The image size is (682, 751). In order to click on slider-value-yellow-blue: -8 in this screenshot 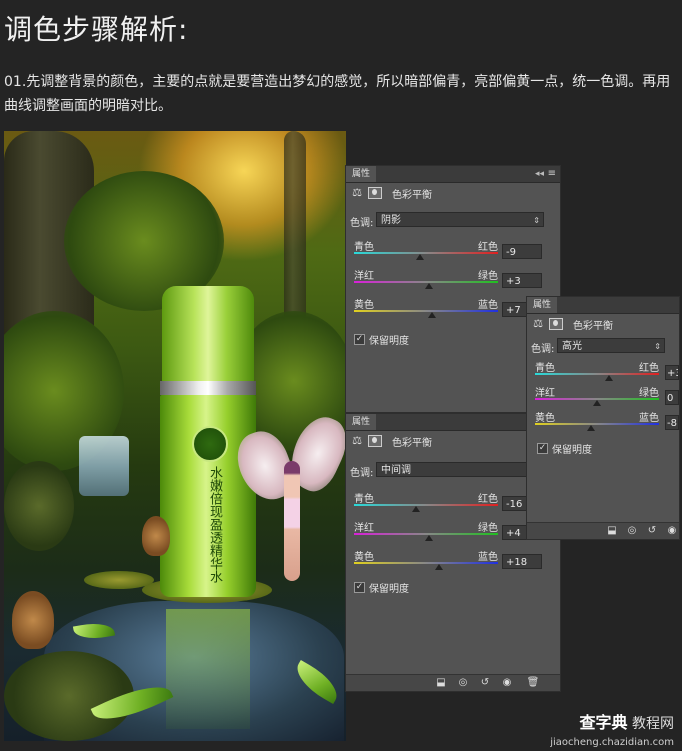, I will do `click(672, 422)`.